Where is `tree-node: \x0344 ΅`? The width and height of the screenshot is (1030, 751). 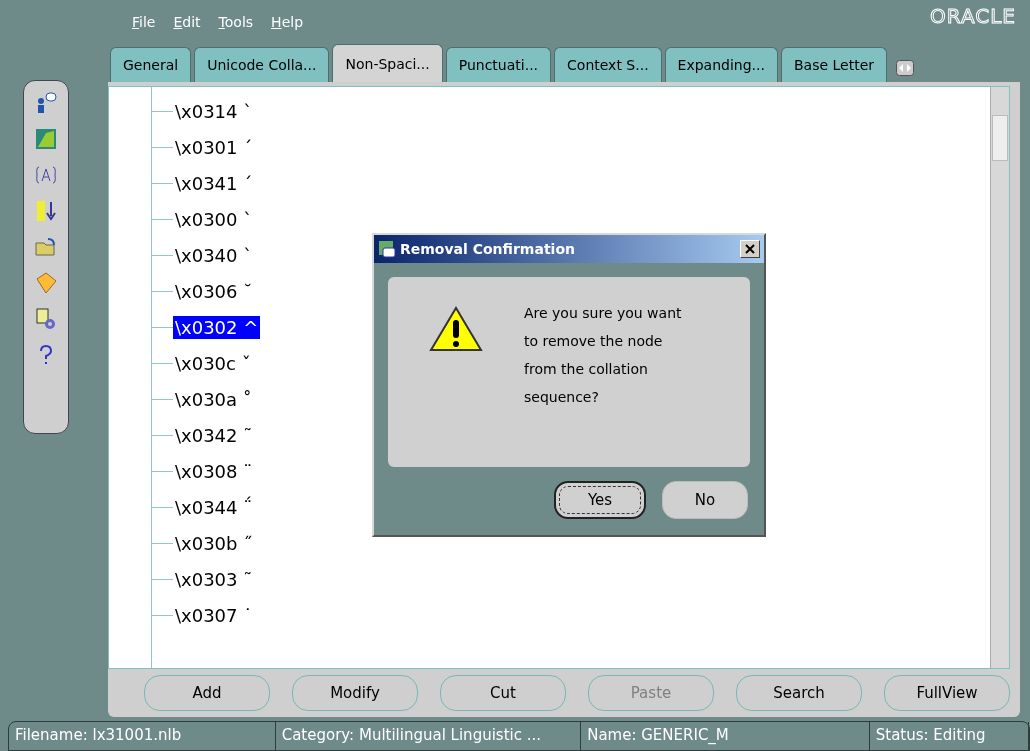 tree-node: \x0344 ΅ is located at coordinates (214, 507).